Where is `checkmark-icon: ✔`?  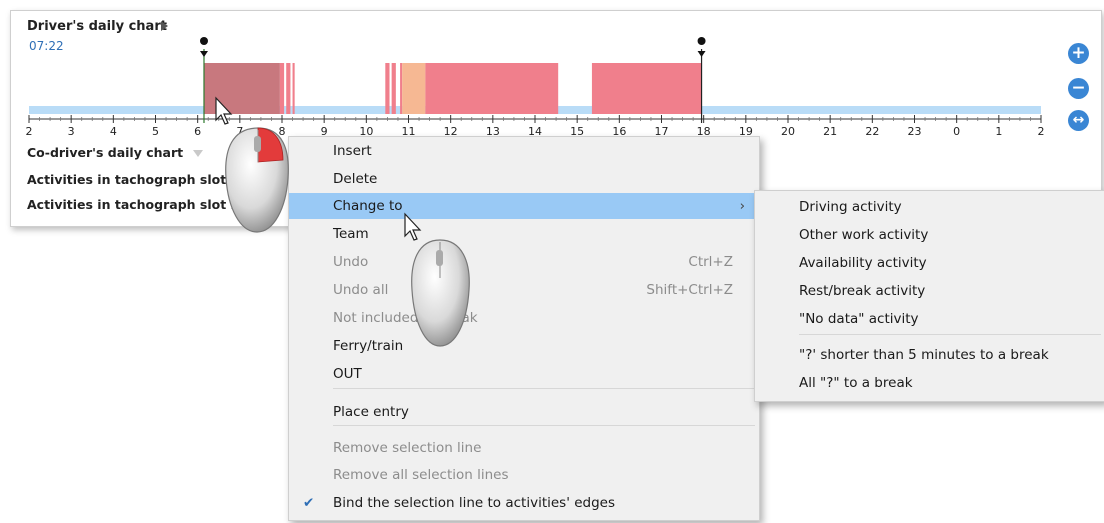 checkmark-icon: ✔ is located at coordinates (309, 503).